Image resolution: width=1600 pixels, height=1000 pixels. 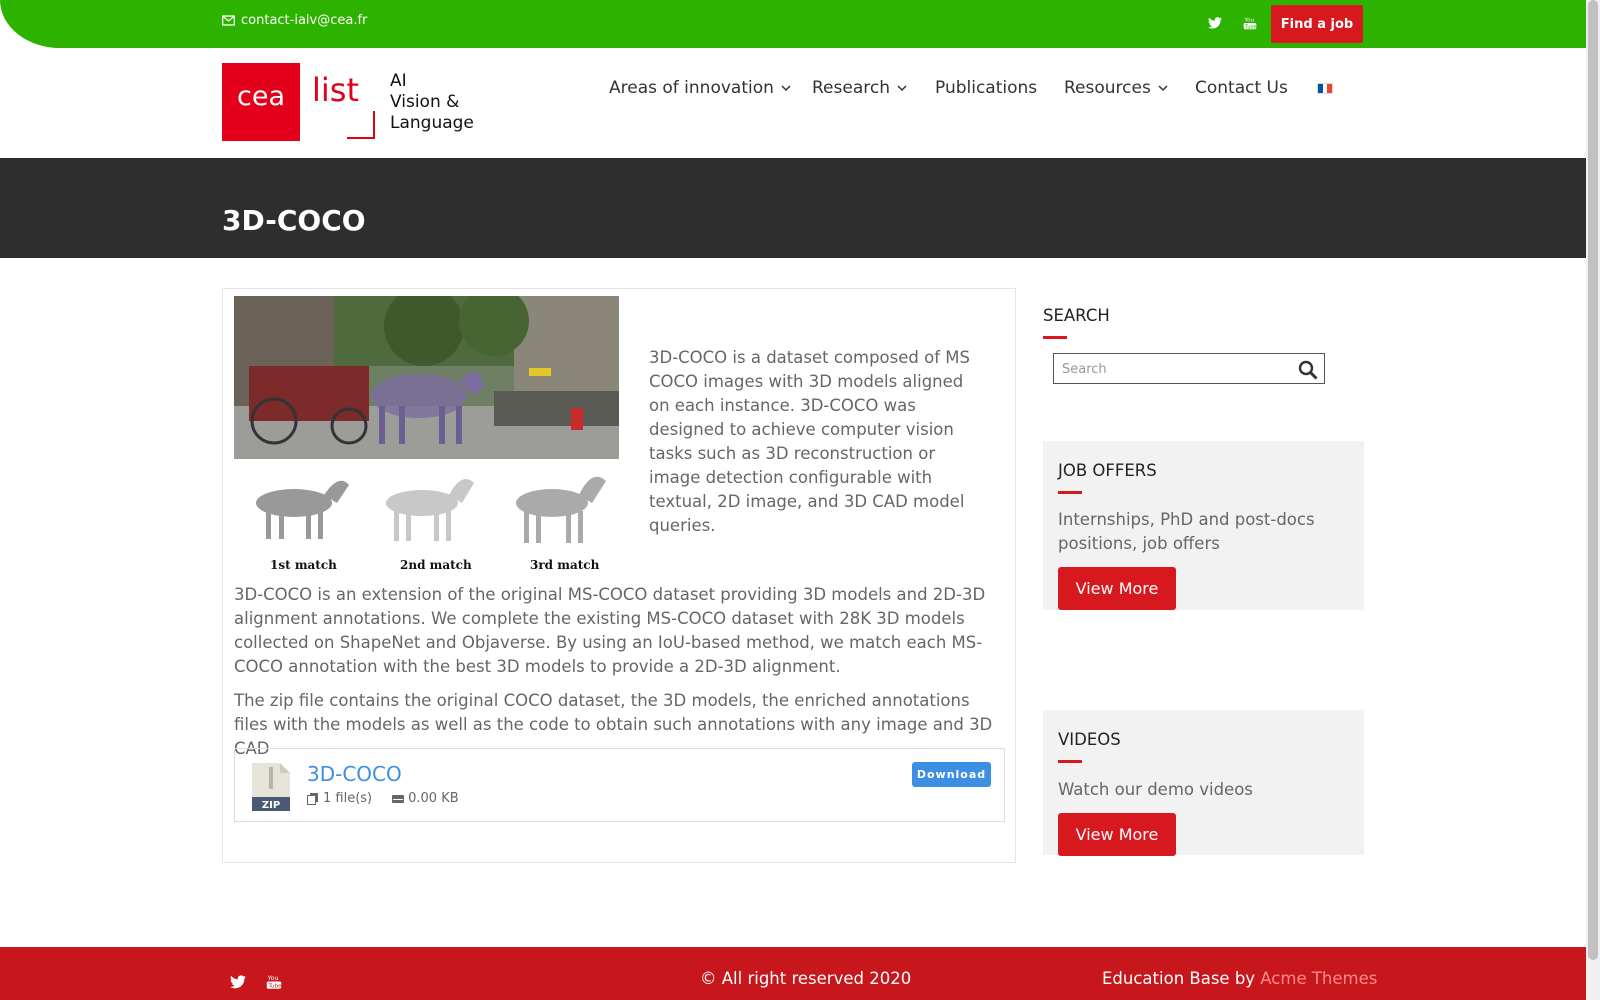 What do you see at coordinates (312, 798) in the screenshot?
I see `files-icon` at bounding box center [312, 798].